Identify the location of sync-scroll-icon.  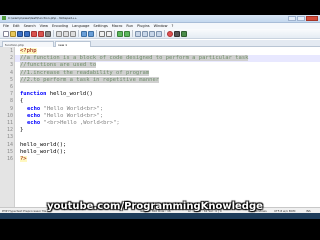
(138, 33).